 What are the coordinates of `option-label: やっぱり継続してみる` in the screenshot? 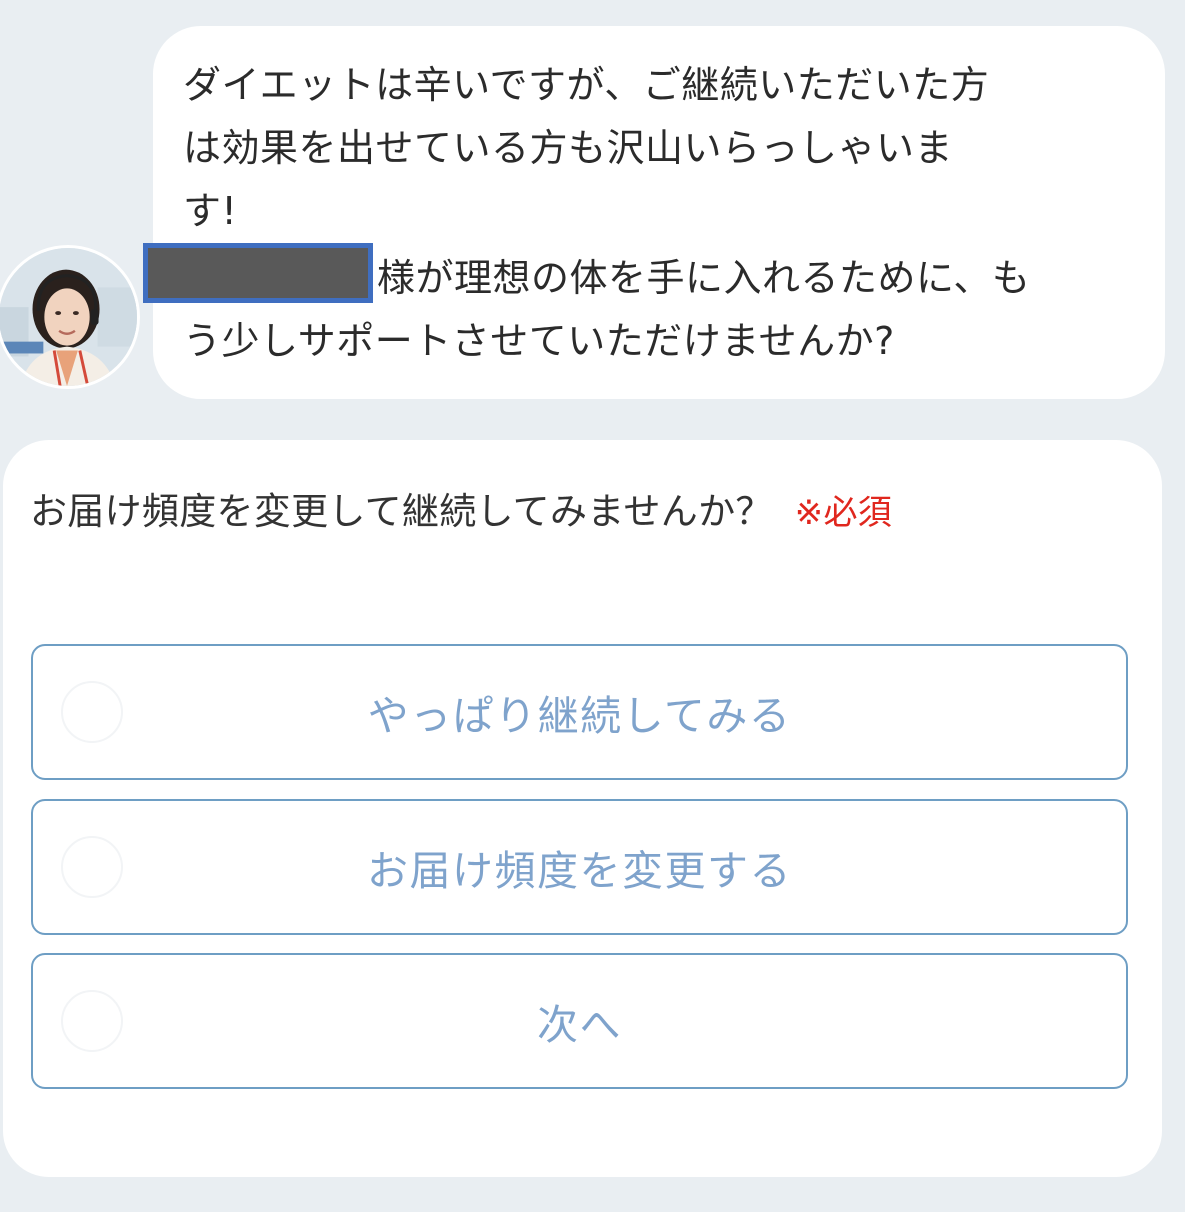 It's located at (579, 716).